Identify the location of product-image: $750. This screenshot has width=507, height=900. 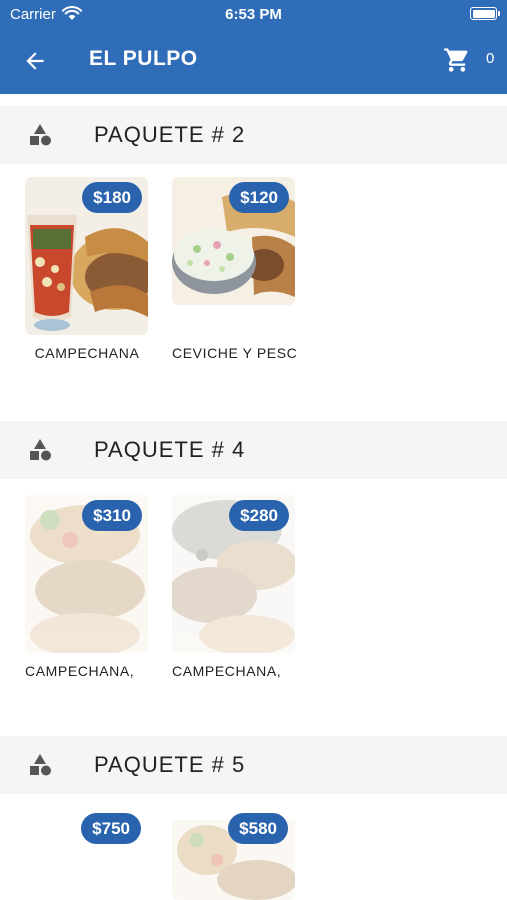
(86, 855).